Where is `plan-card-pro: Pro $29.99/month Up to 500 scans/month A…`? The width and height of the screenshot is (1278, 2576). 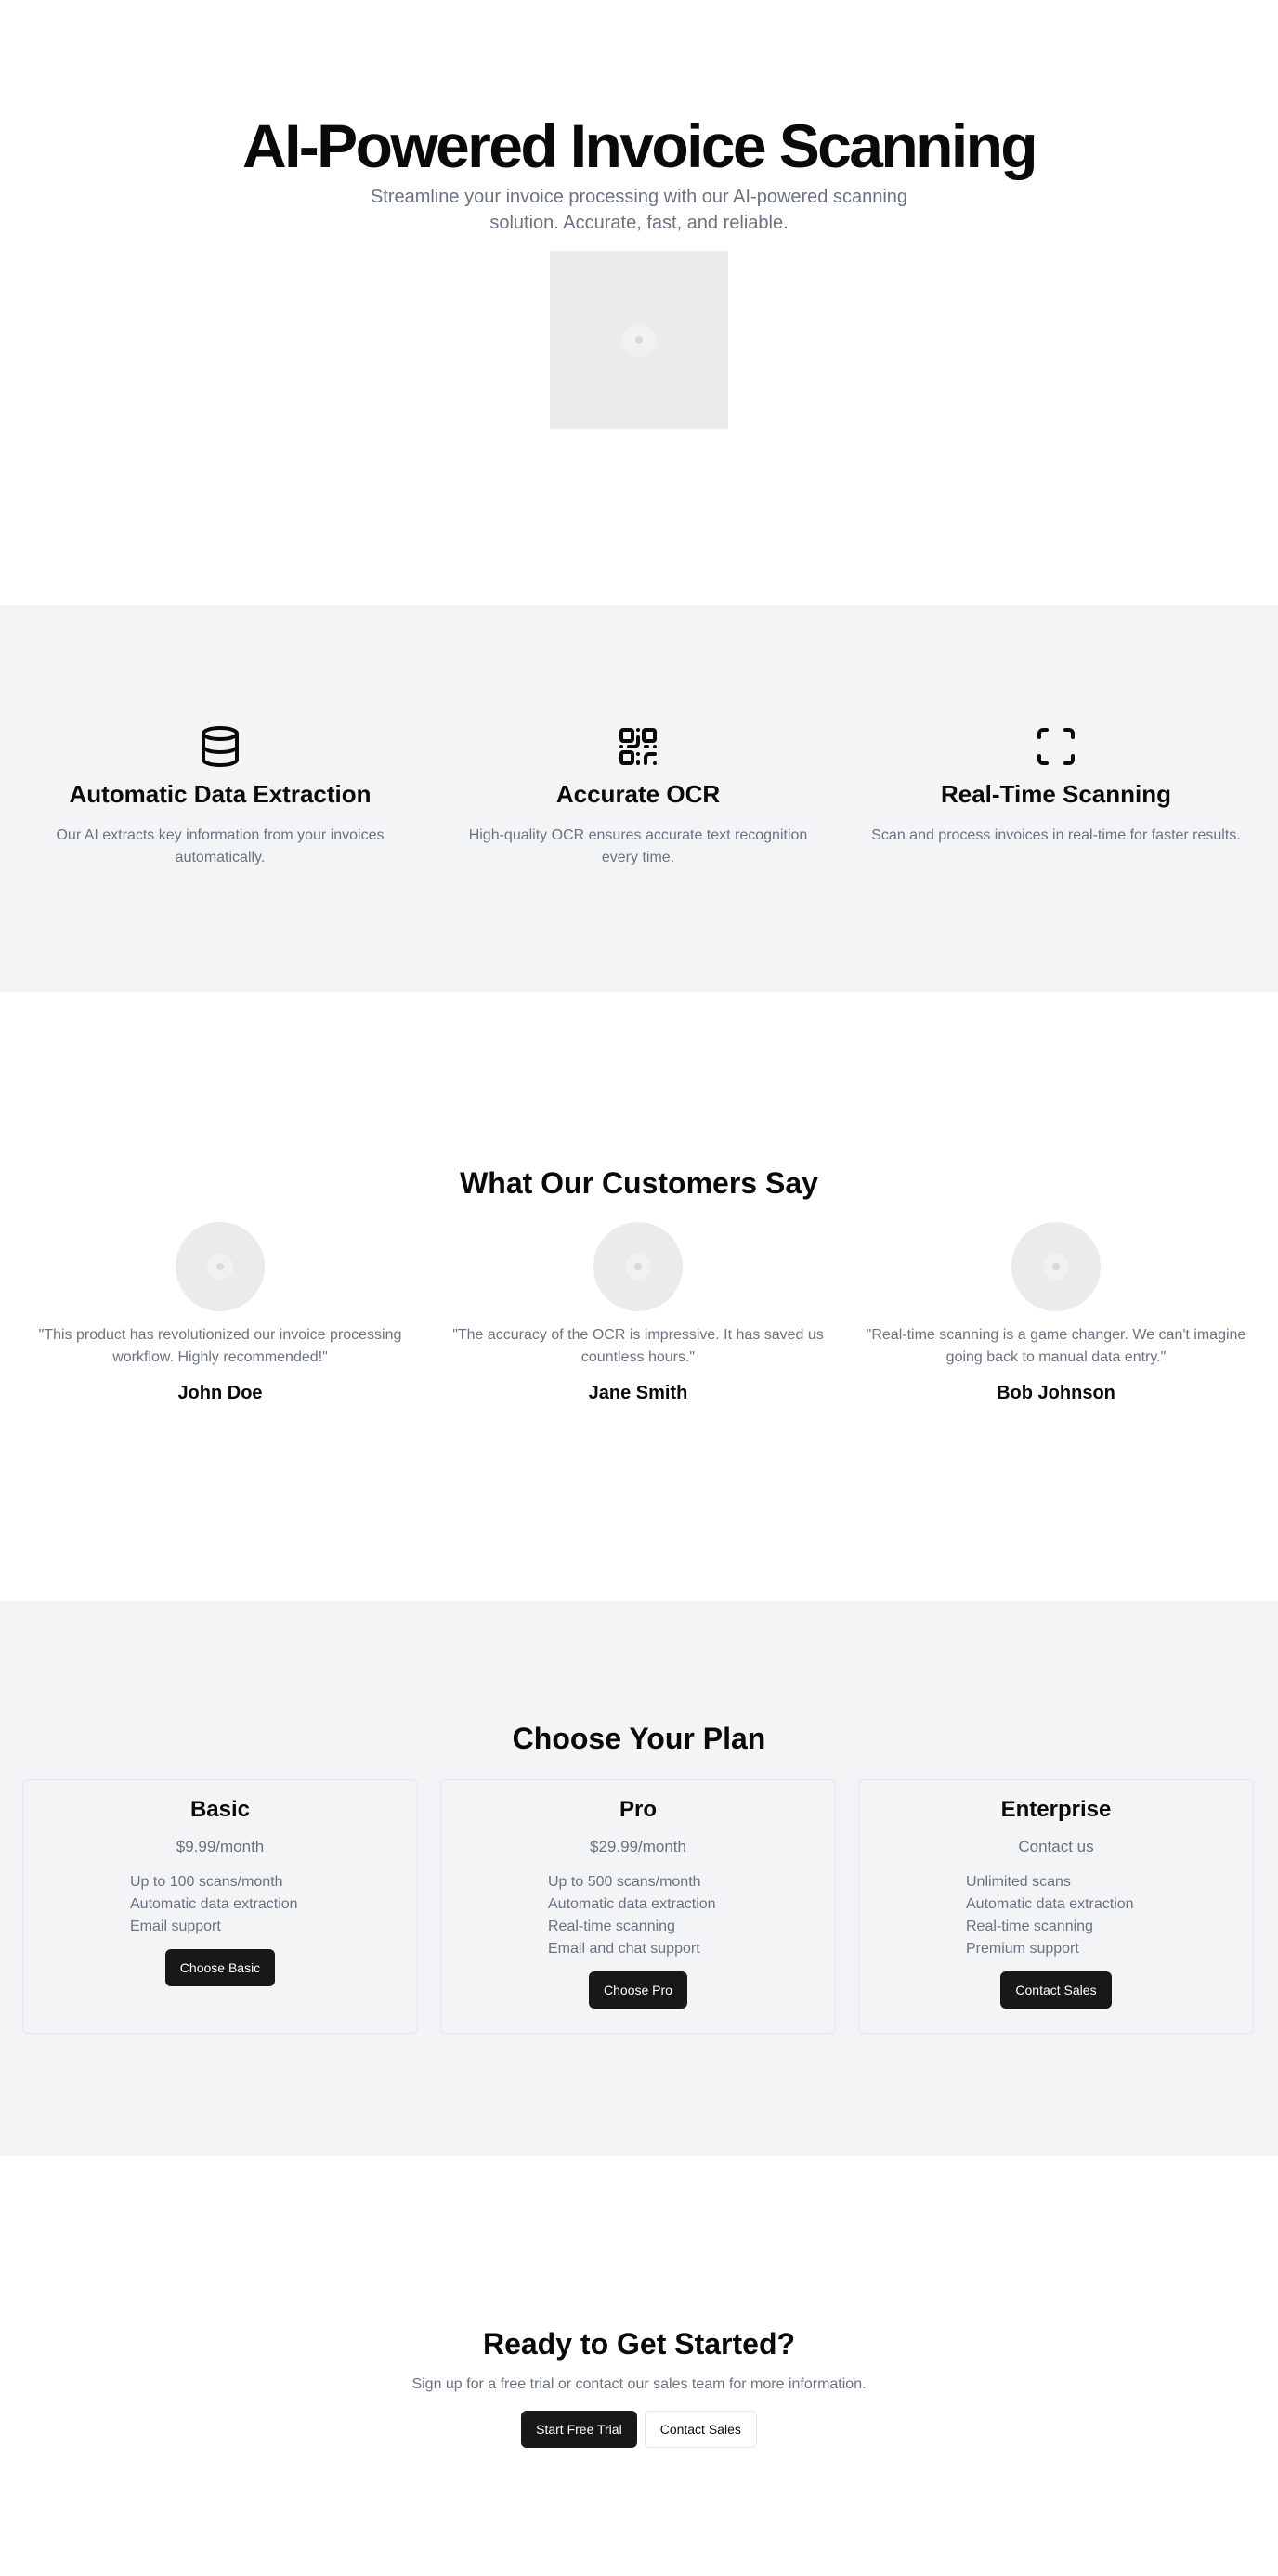 plan-card-pro: Pro $29.99/month Up to 500 scans/month A… is located at coordinates (638, 1907).